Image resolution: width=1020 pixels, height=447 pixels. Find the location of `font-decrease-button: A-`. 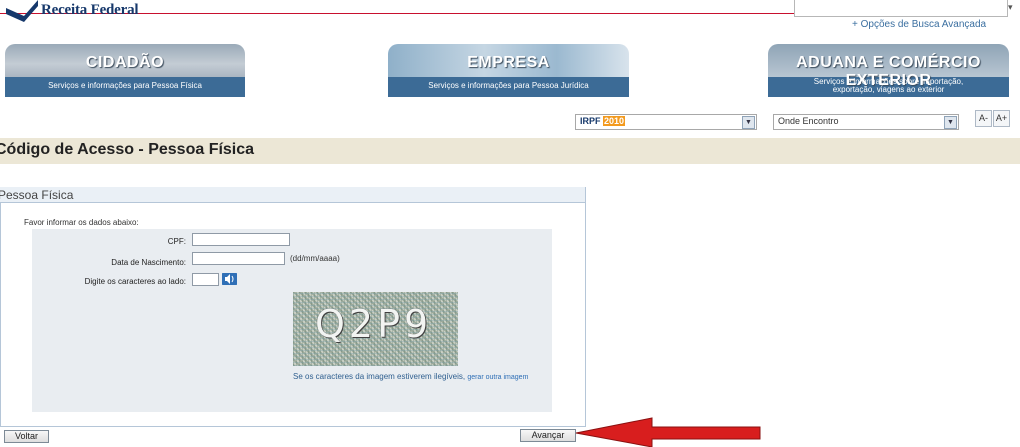

font-decrease-button: A- is located at coordinates (983, 118).